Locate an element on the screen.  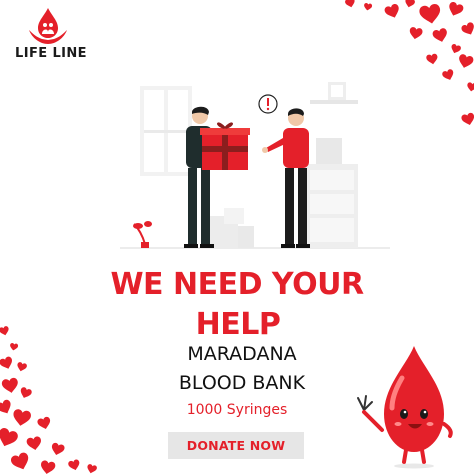
headline-line-1: WE NEED YOUR is located at coordinates (237, 284).